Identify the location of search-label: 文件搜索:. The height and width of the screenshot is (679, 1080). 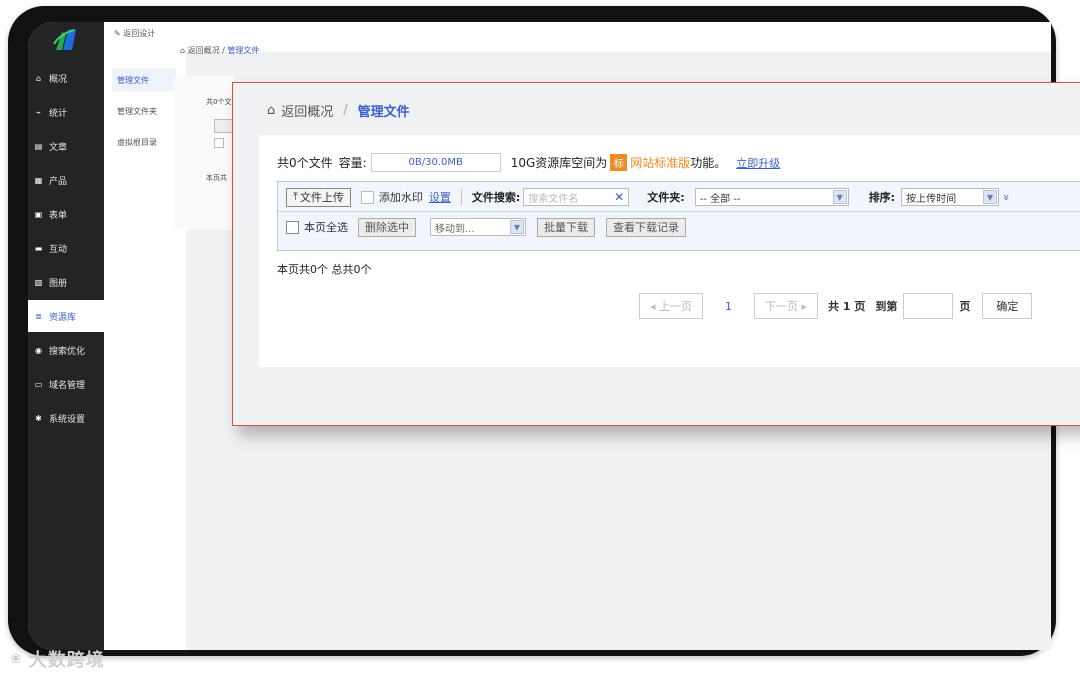
(496, 197).